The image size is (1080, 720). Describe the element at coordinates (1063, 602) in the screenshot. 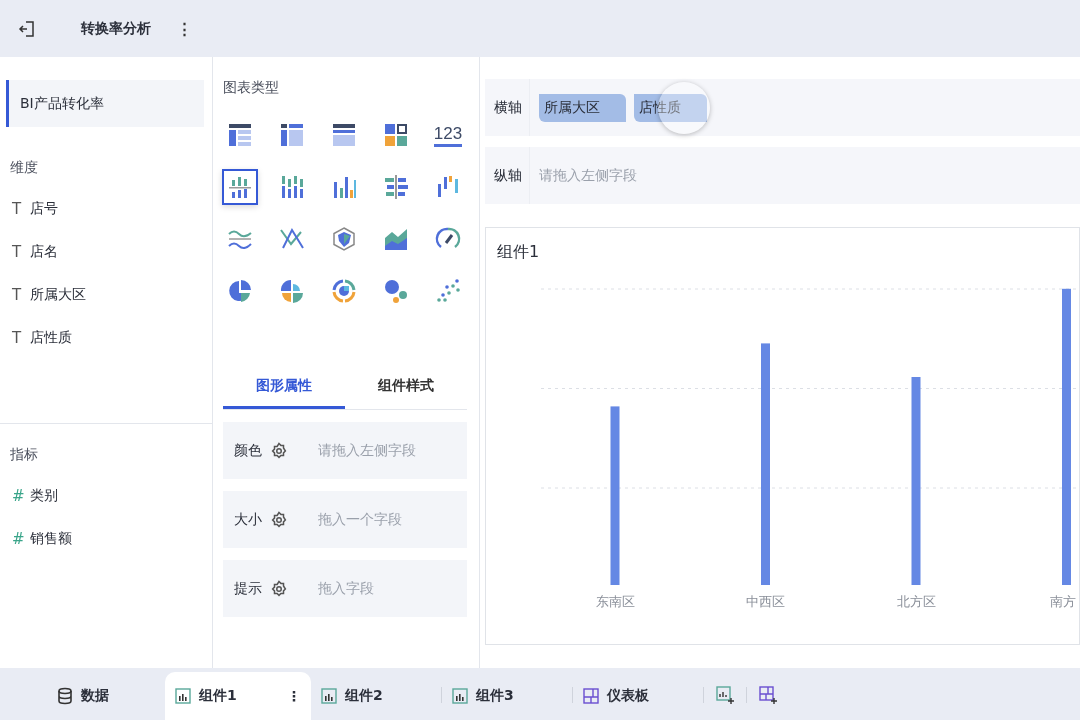

I see `axis-category-label: 南方` at that location.